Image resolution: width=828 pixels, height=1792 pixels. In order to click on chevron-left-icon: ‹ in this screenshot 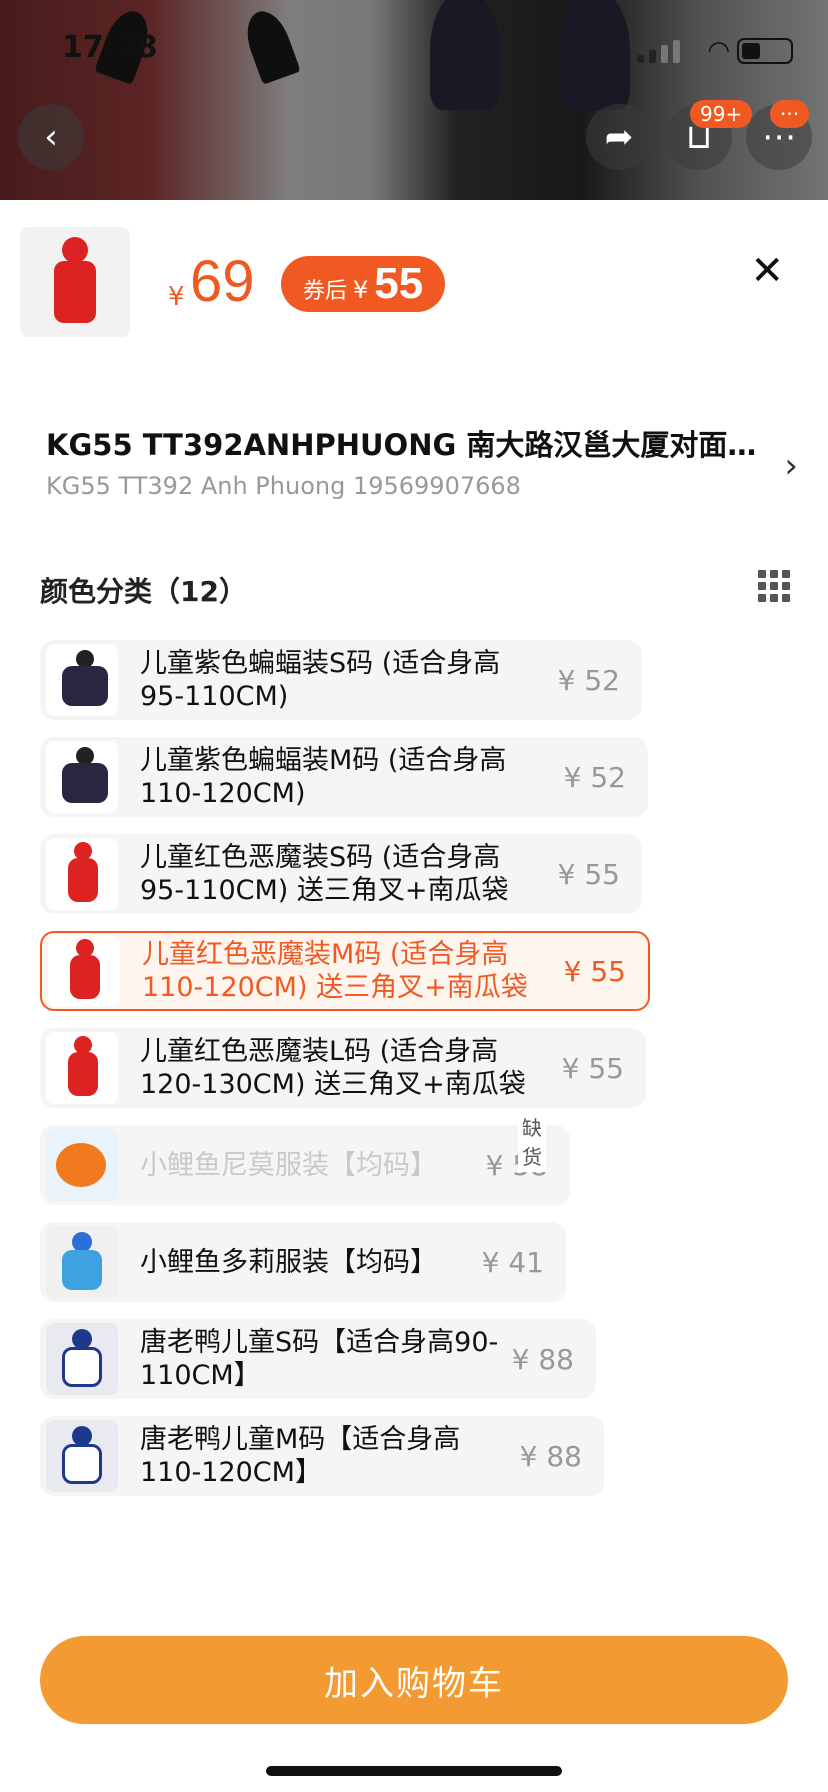, I will do `click(51, 137)`.